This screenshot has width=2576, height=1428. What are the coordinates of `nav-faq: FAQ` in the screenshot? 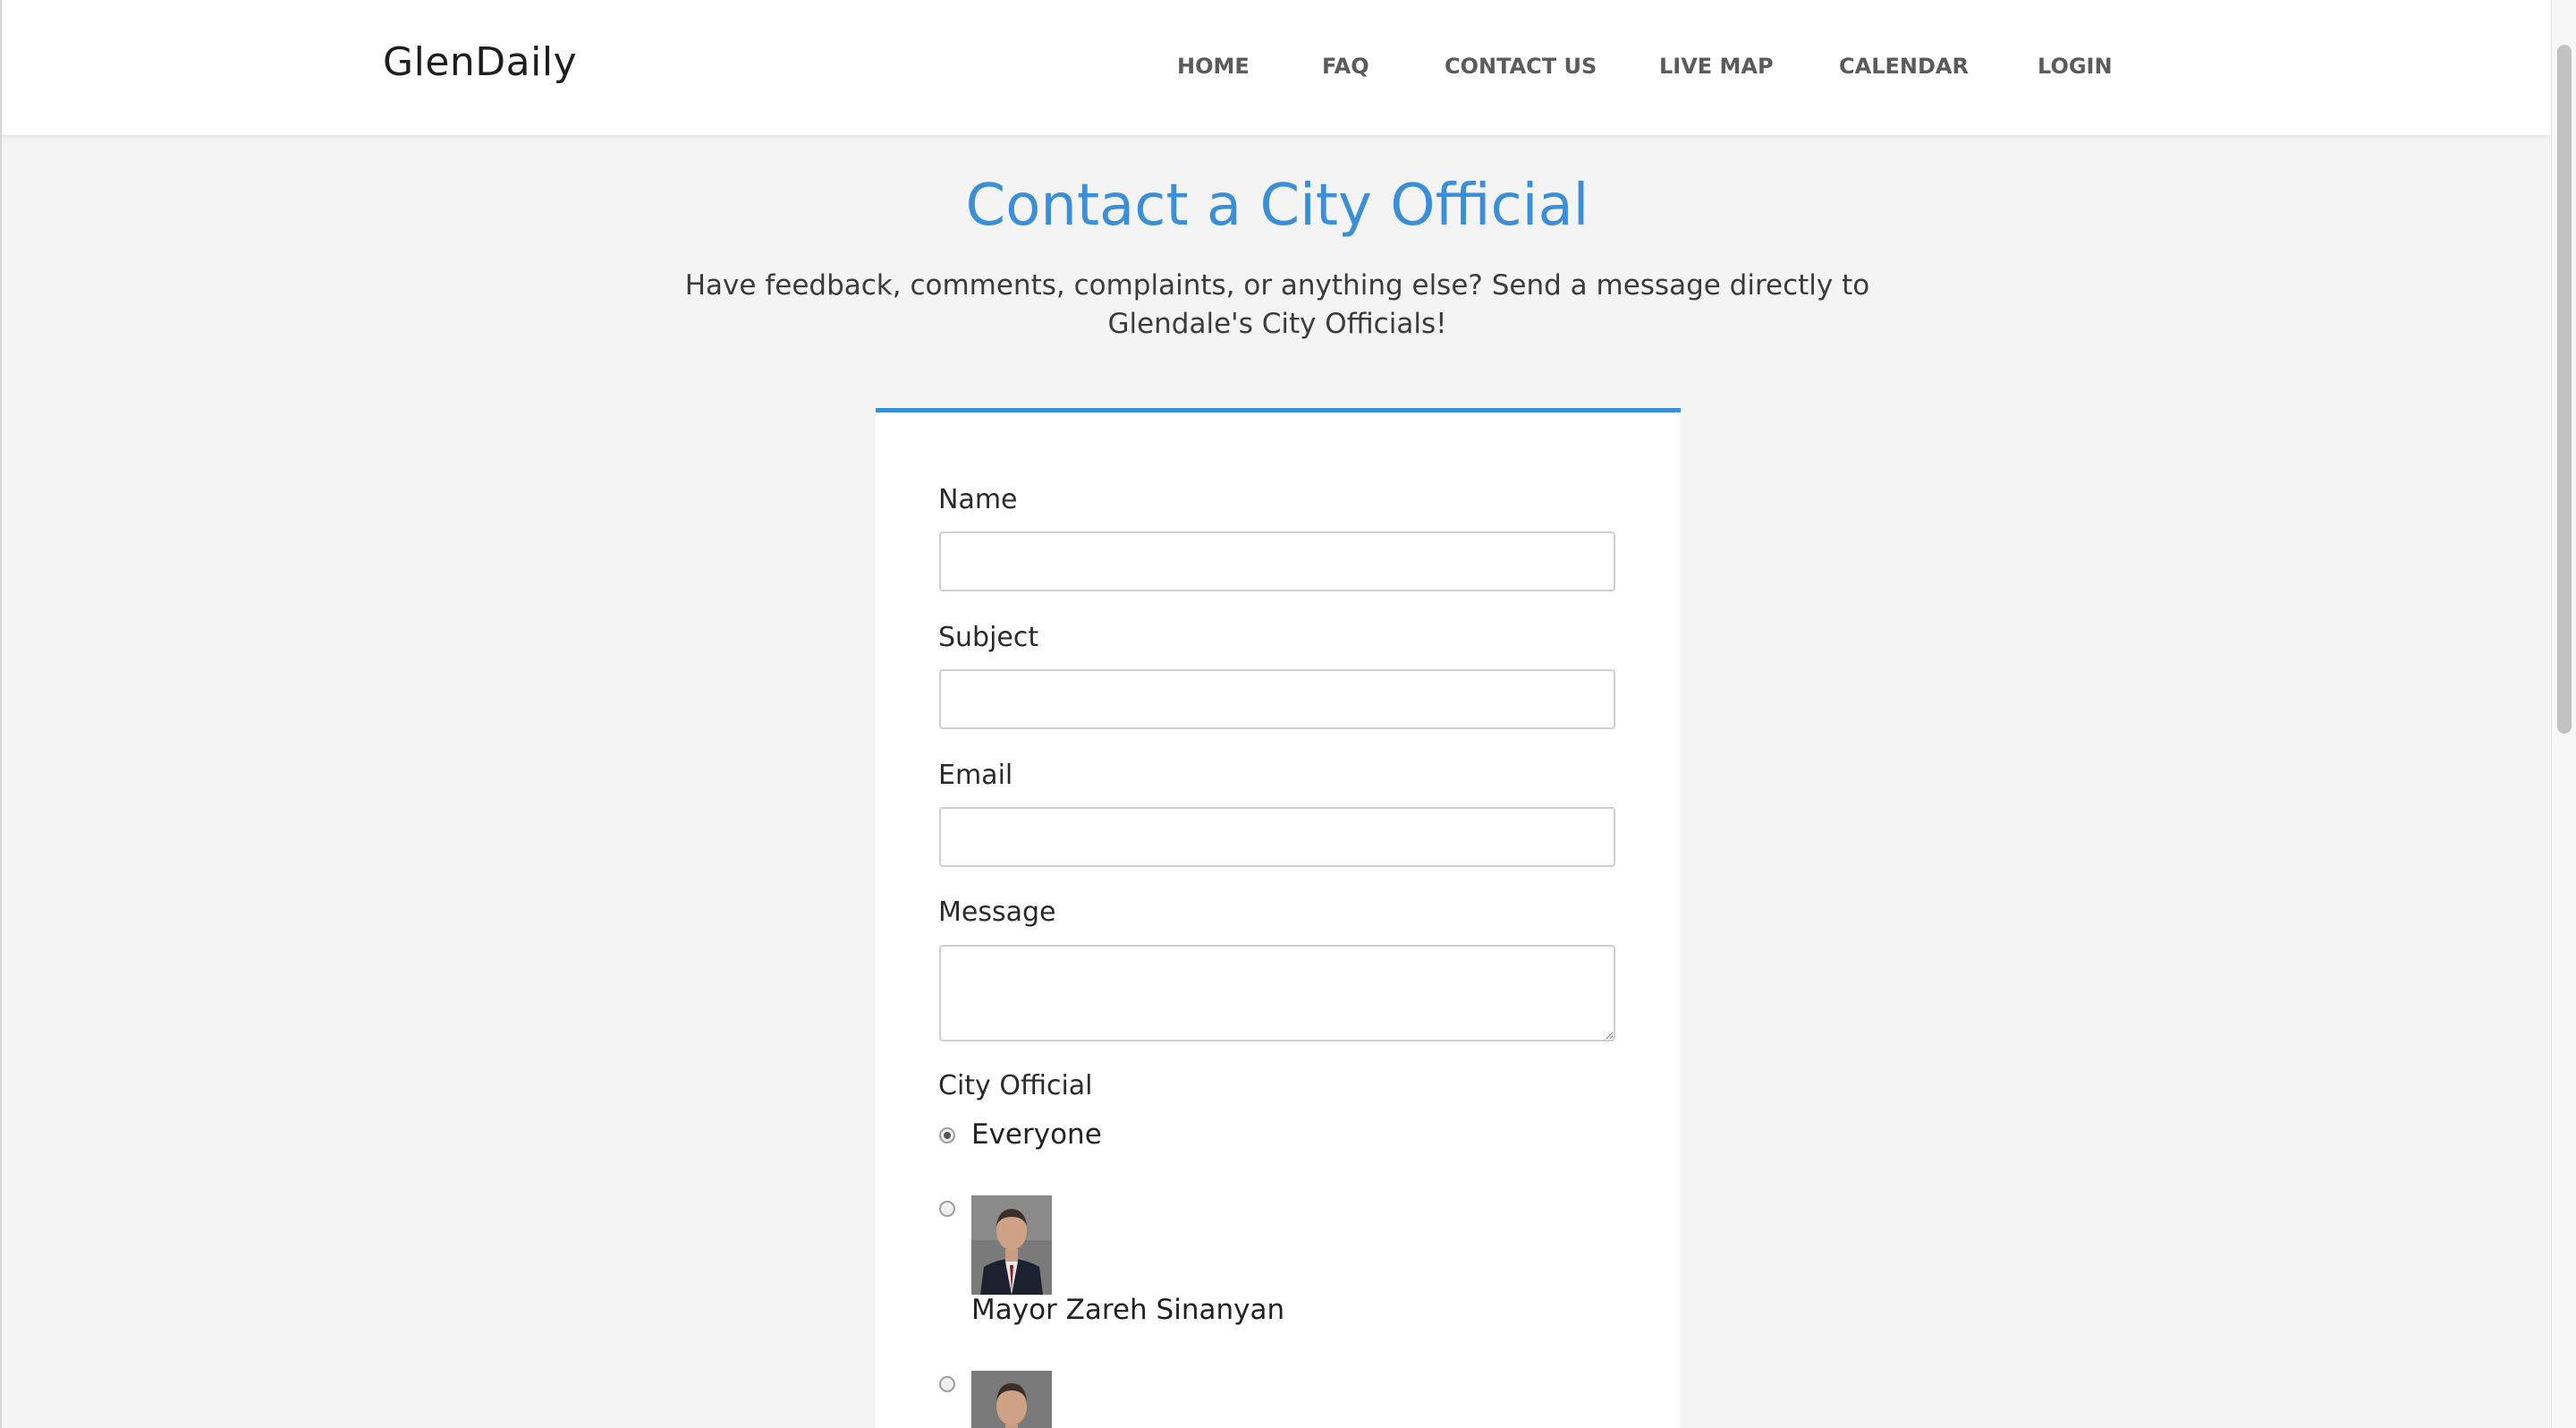 It's located at (1345, 66).